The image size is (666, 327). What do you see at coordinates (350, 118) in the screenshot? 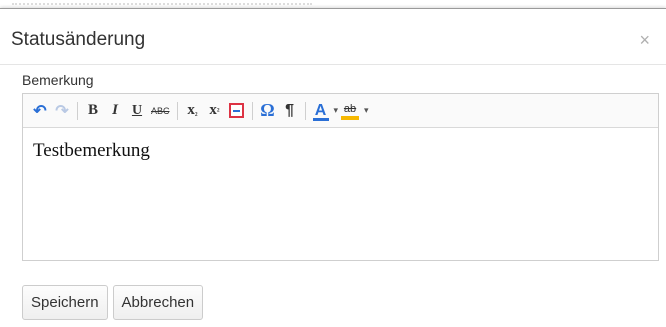
I see `highlight-color-swatch` at bounding box center [350, 118].